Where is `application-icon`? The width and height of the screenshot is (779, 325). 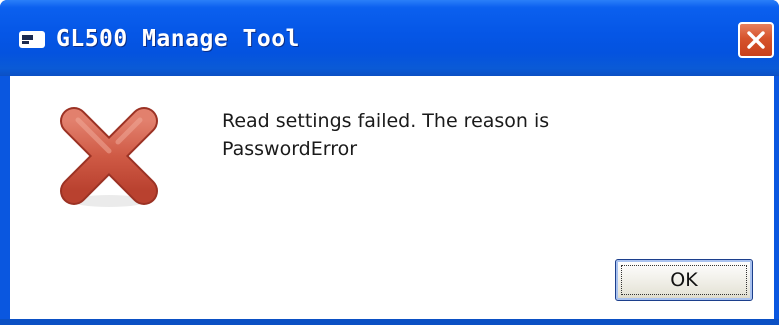
application-icon is located at coordinates (32, 39).